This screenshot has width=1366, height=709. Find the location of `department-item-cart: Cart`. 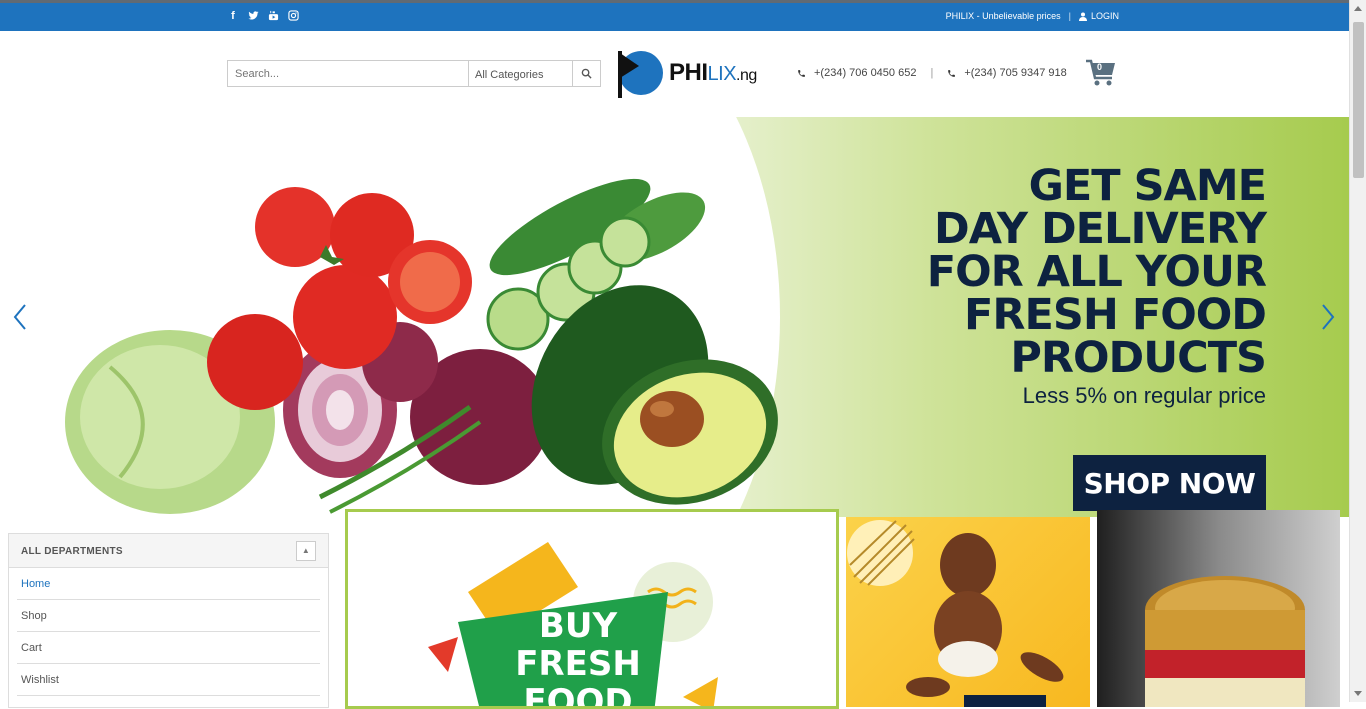

department-item-cart: Cart is located at coordinates (168, 648).